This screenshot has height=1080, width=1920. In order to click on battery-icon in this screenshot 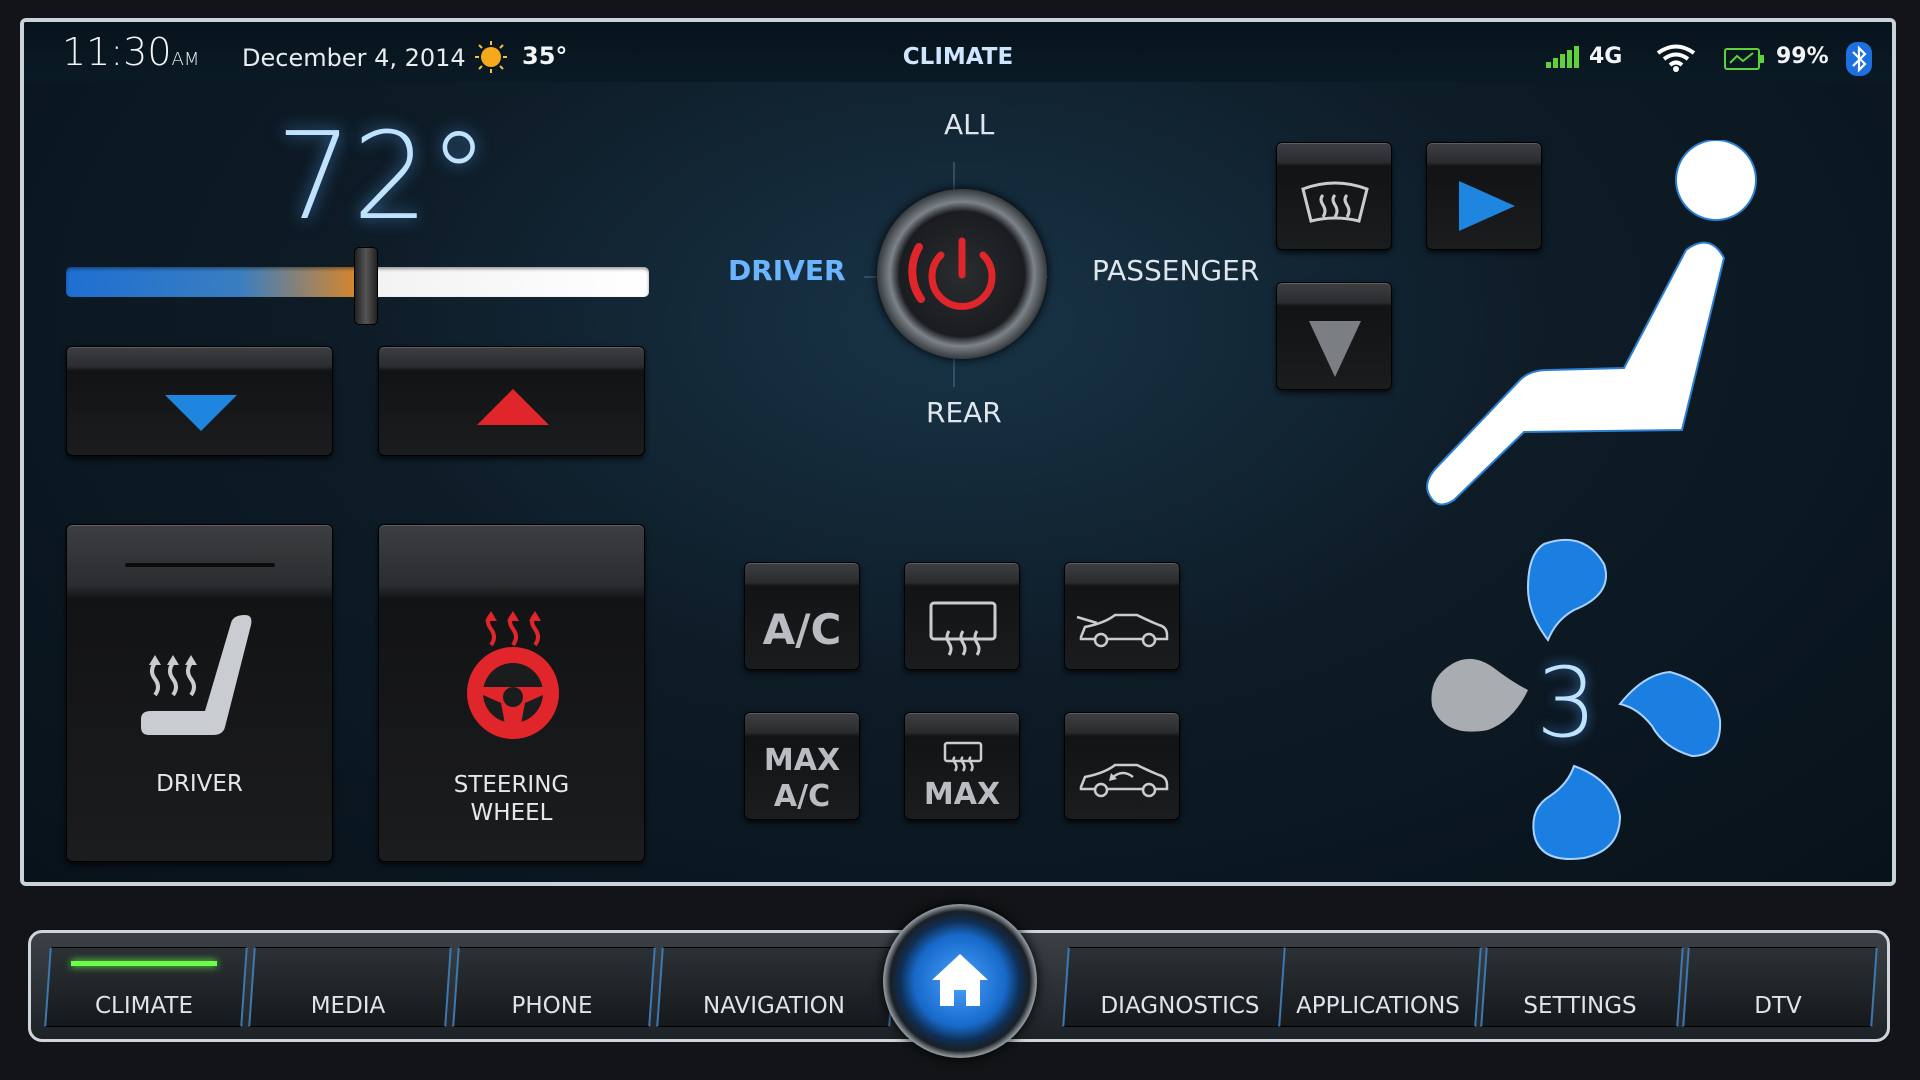, I will do `click(1744, 59)`.